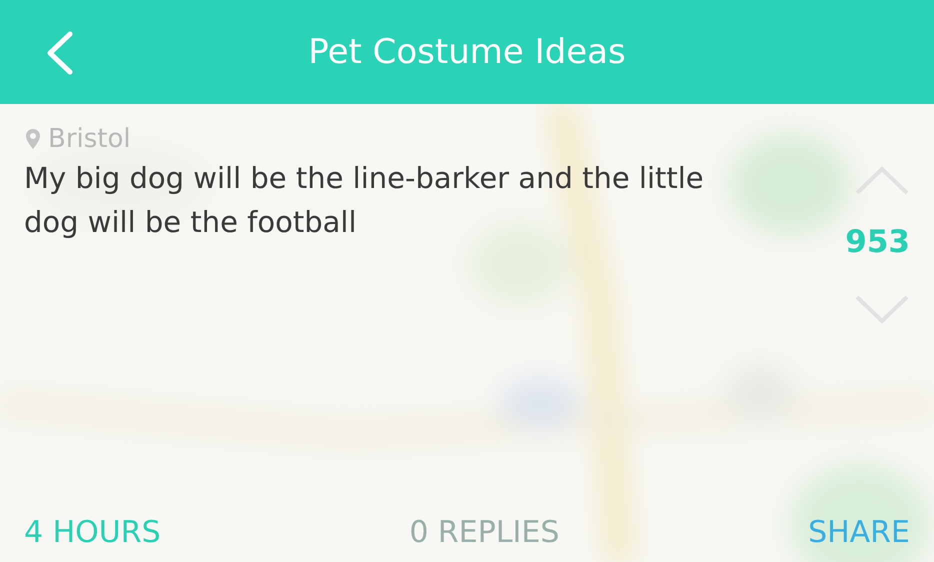 This screenshot has height=562, width=934. I want to click on location-label: Bristol, so click(89, 139).